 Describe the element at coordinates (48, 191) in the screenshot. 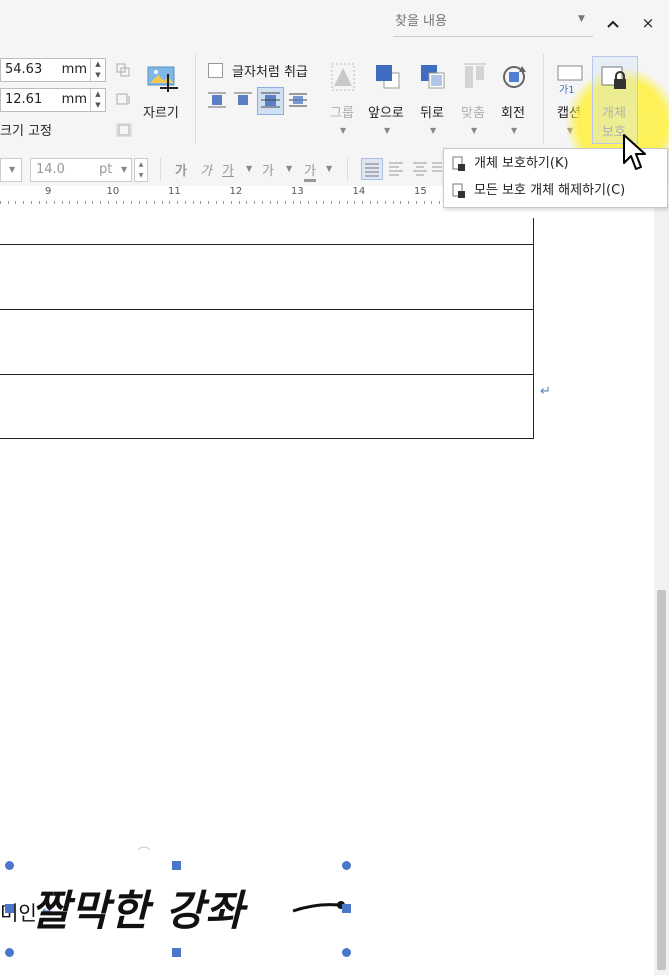

I see `ruler-number: 9` at that location.